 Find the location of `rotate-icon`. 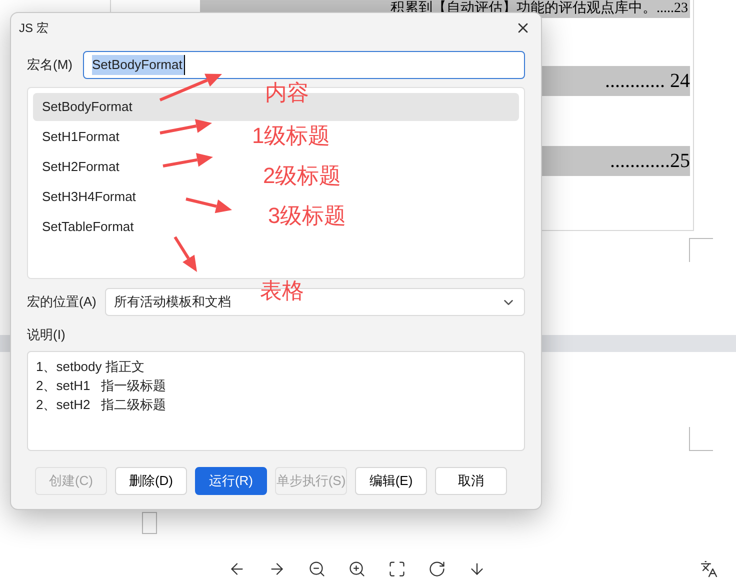

rotate-icon is located at coordinates (437, 569).